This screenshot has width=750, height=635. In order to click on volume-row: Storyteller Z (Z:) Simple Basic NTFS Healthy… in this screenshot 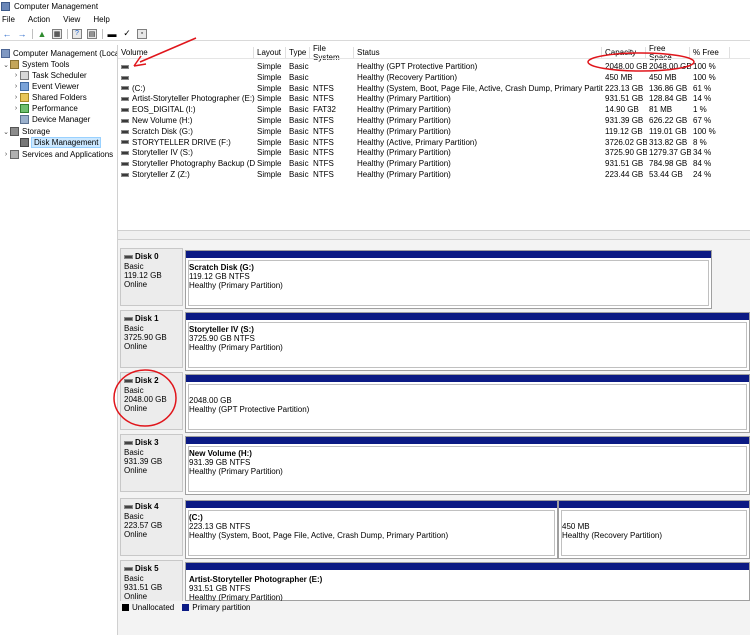, I will do `click(434, 174)`.